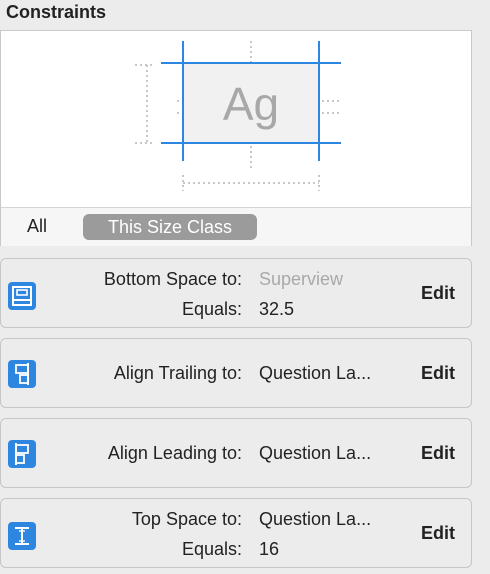  Describe the element at coordinates (22, 374) in the screenshot. I see `align-trailing-icon` at that location.